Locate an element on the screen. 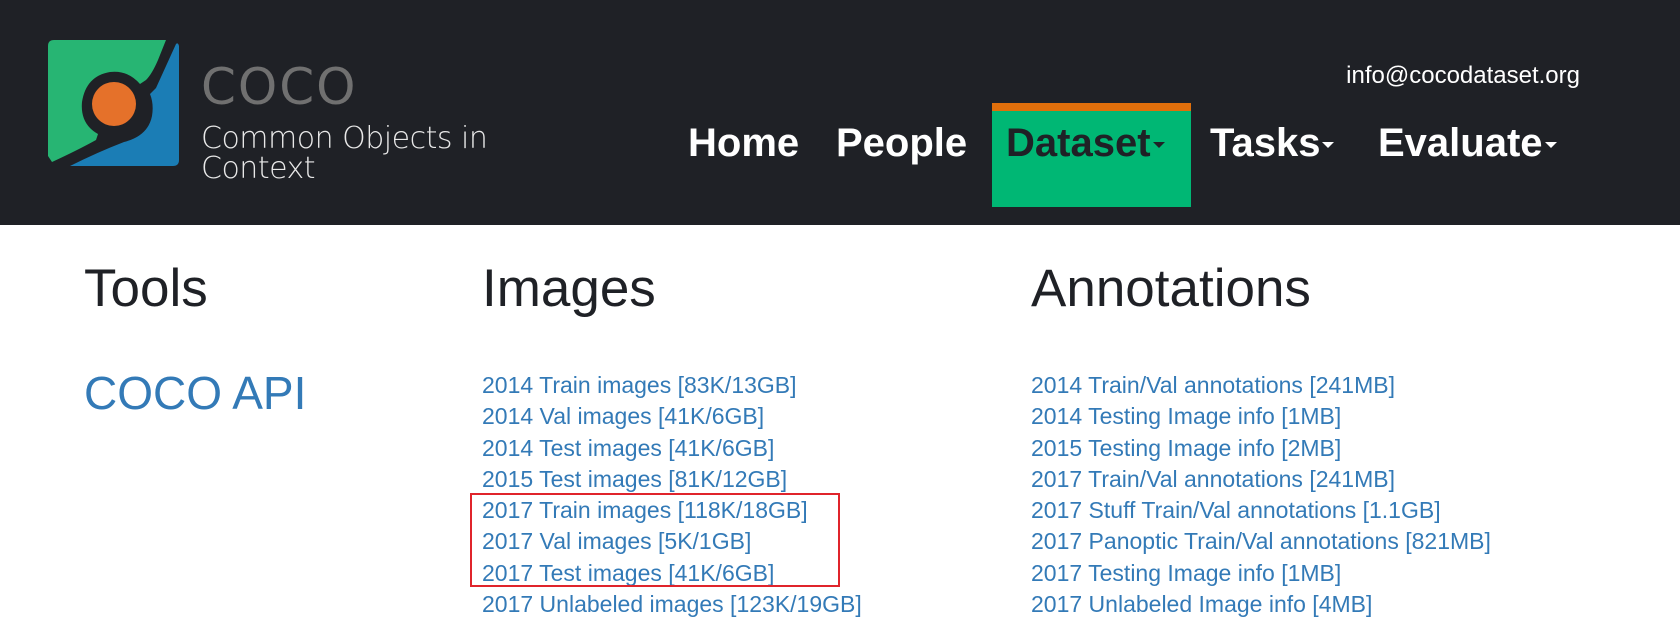 The height and width of the screenshot is (642, 1680). list-item: 2017 Val images [5K/1GB] is located at coordinates (672, 541).